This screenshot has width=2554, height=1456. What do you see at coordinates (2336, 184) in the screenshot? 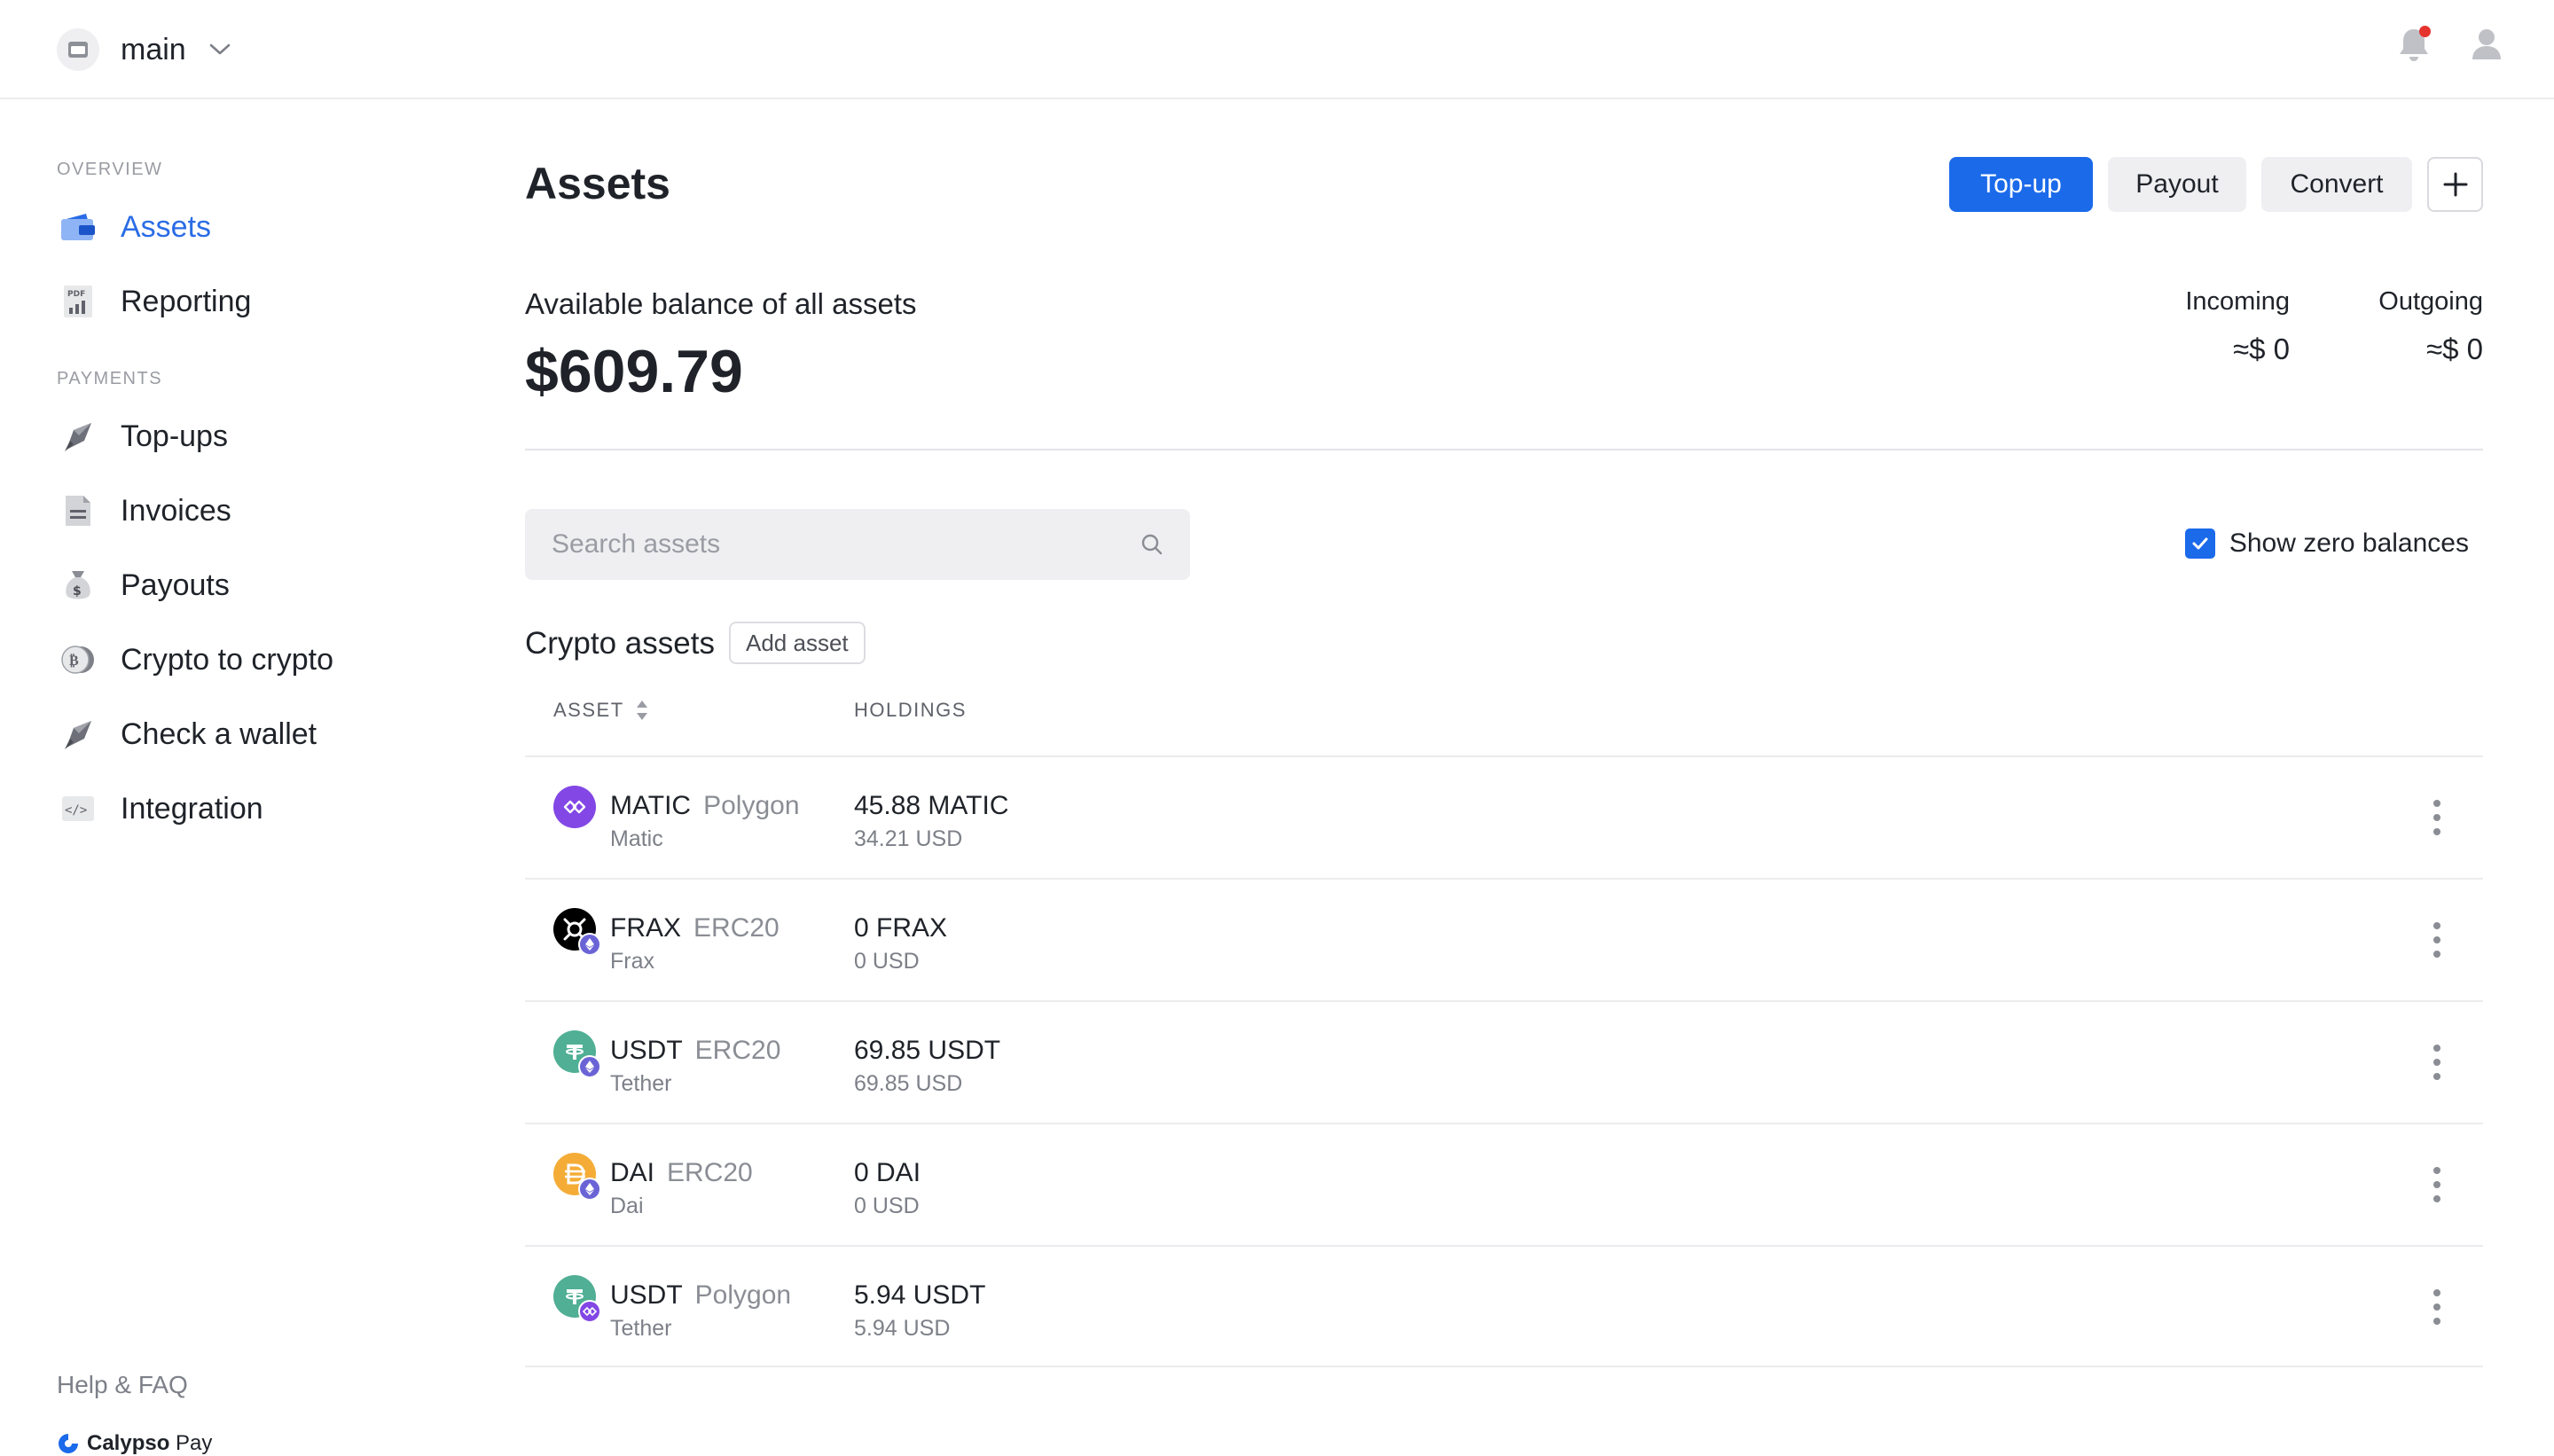
I see `convert-button: Convert` at bounding box center [2336, 184].